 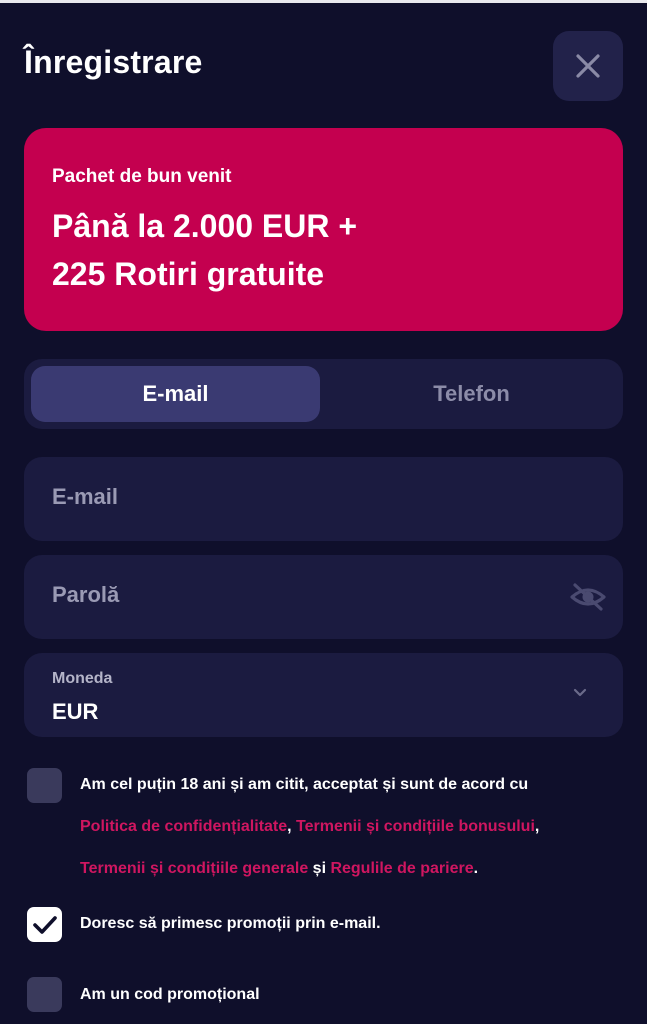 What do you see at coordinates (588, 597) in the screenshot?
I see `eye-off-icon` at bounding box center [588, 597].